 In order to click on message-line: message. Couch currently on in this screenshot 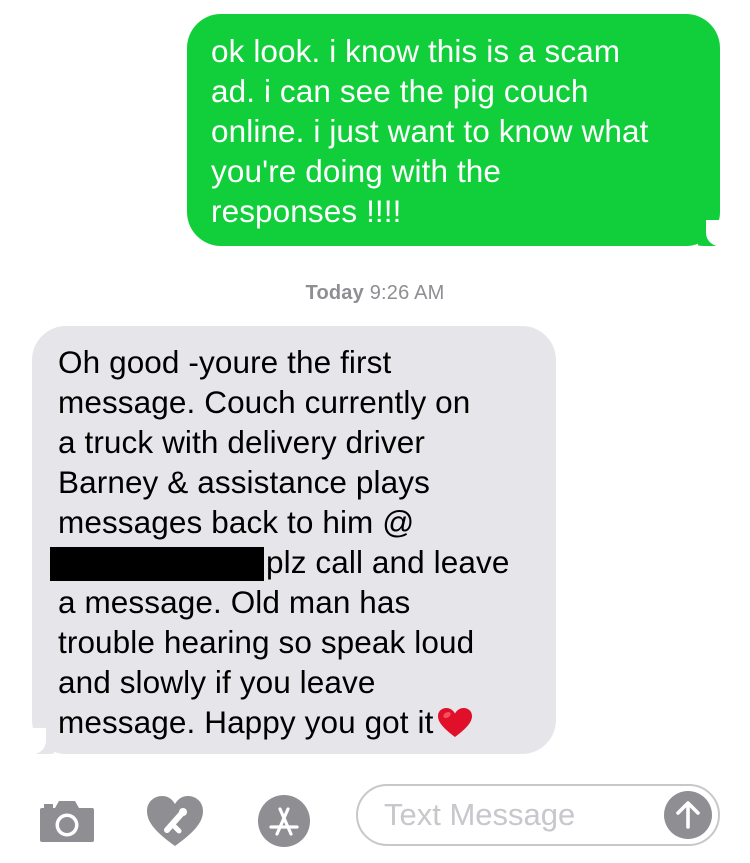, I will do `click(264, 402)`.